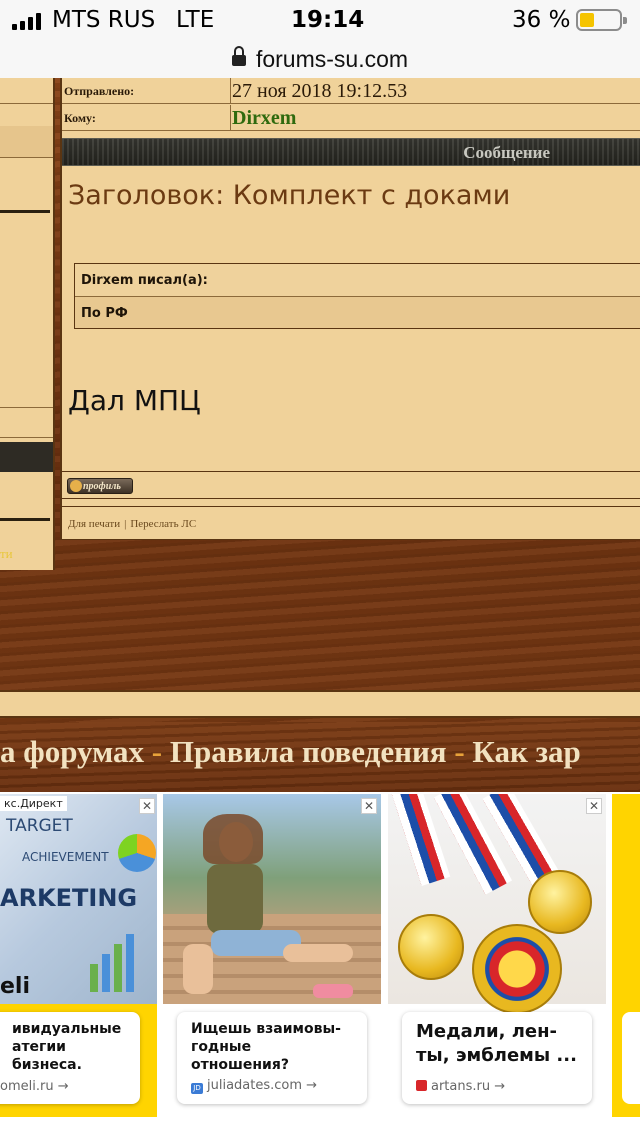 Image resolution: width=640 pixels, height=1136 pixels. What do you see at coordinates (100, 486) in the screenshot?
I see `profile-button: профиль` at bounding box center [100, 486].